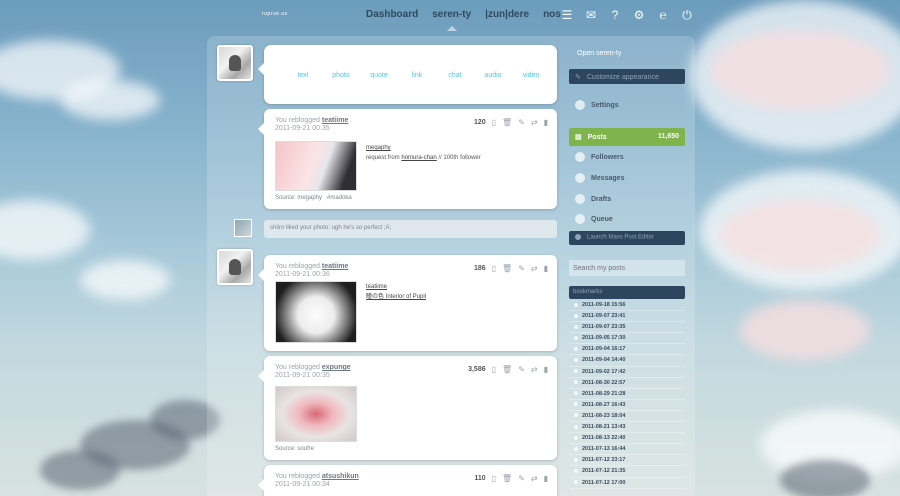 The height and width of the screenshot is (496, 900). Describe the element at coordinates (627, 428) in the screenshot. I see `bookmark-item: 2011-08-21 13:43` at that location.